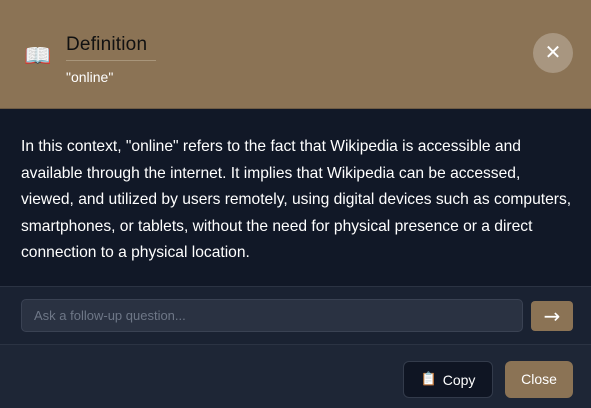  What do you see at coordinates (38, 56) in the screenshot?
I see `book-icon: 📖` at bounding box center [38, 56].